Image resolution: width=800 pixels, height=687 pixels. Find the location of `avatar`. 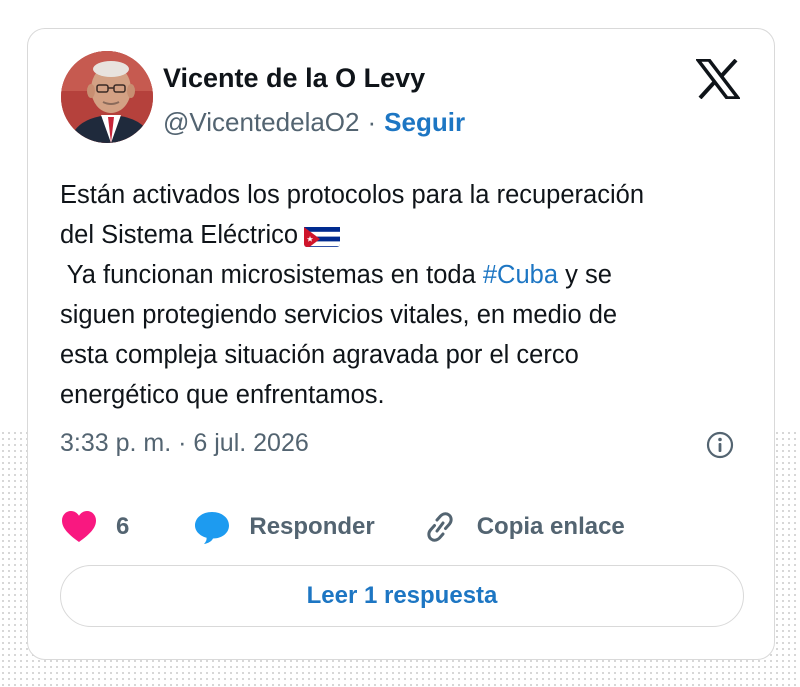

avatar is located at coordinates (107, 97).